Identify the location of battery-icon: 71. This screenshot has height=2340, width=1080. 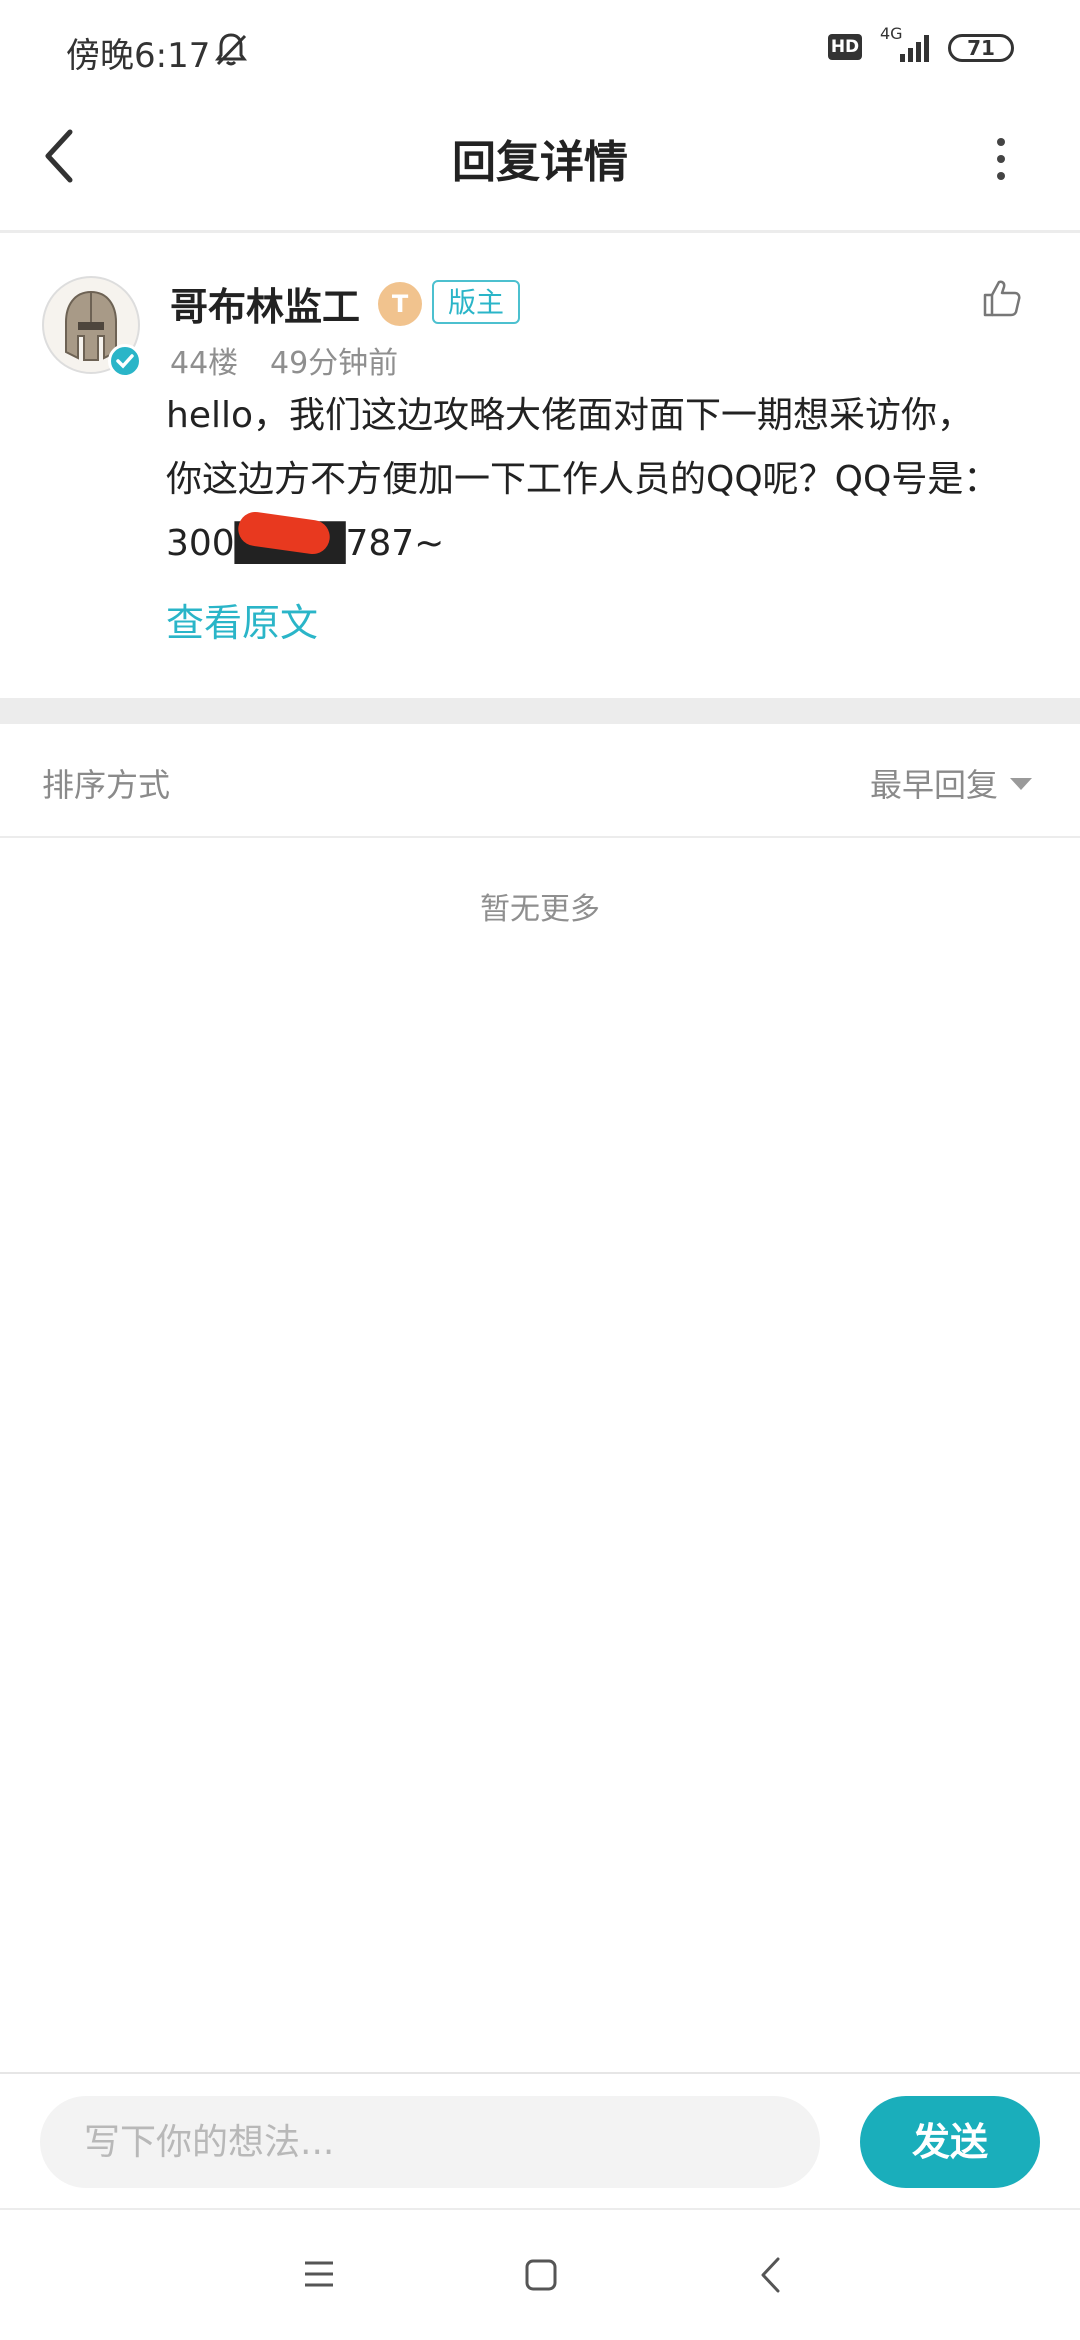
(981, 48).